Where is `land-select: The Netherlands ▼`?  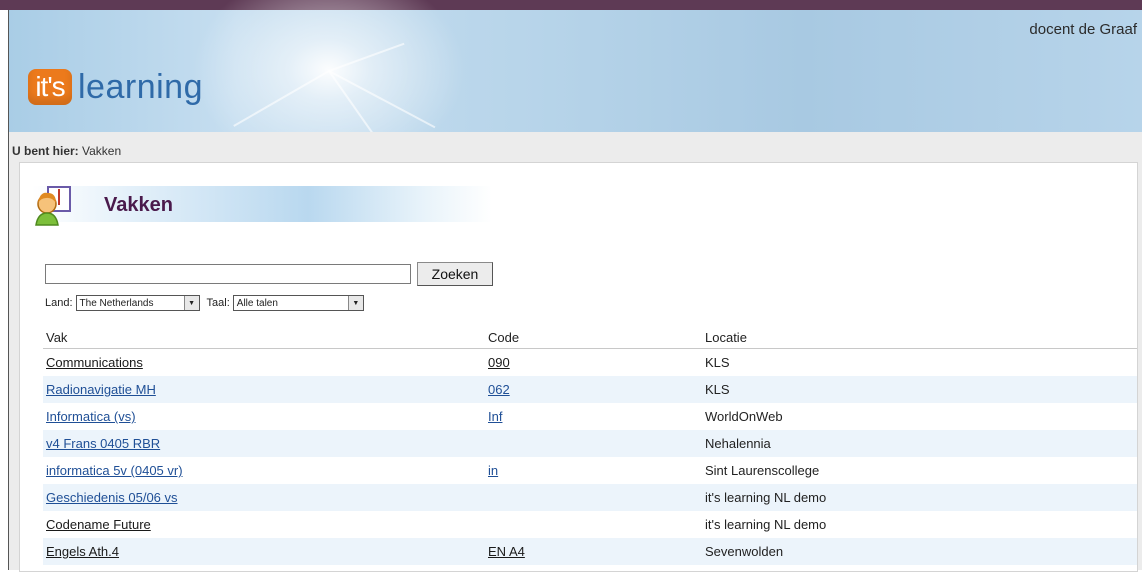
land-select: The Netherlands ▼ is located at coordinates (137, 303).